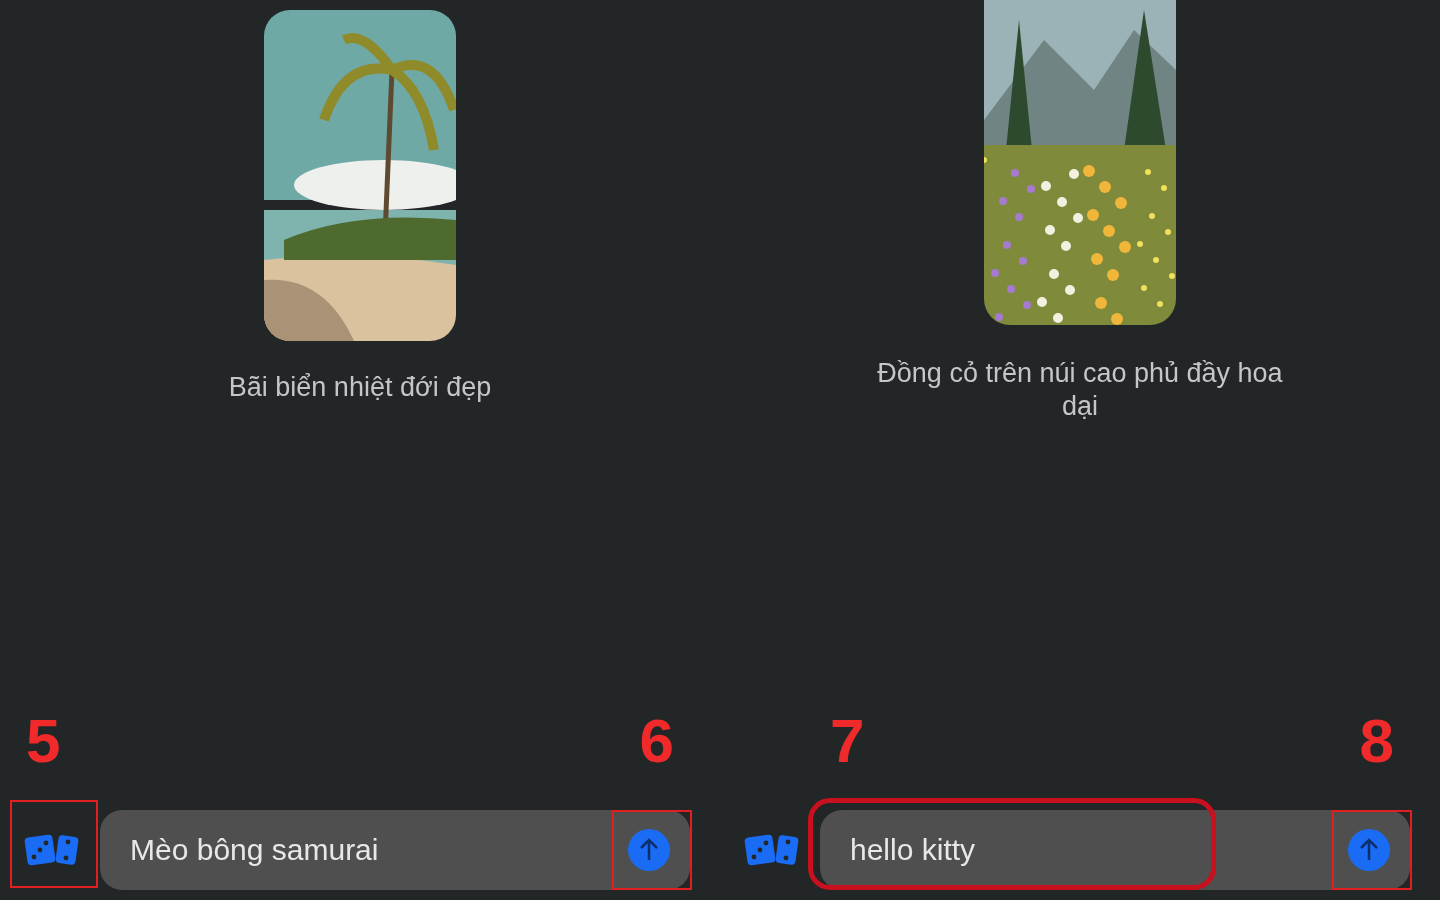 The width and height of the screenshot is (1440, 900). Describe the element at coordinates (360, 387) in the screenshot. I see `image-caption: Bãi biển nhiệt đới đẹp` at that location.